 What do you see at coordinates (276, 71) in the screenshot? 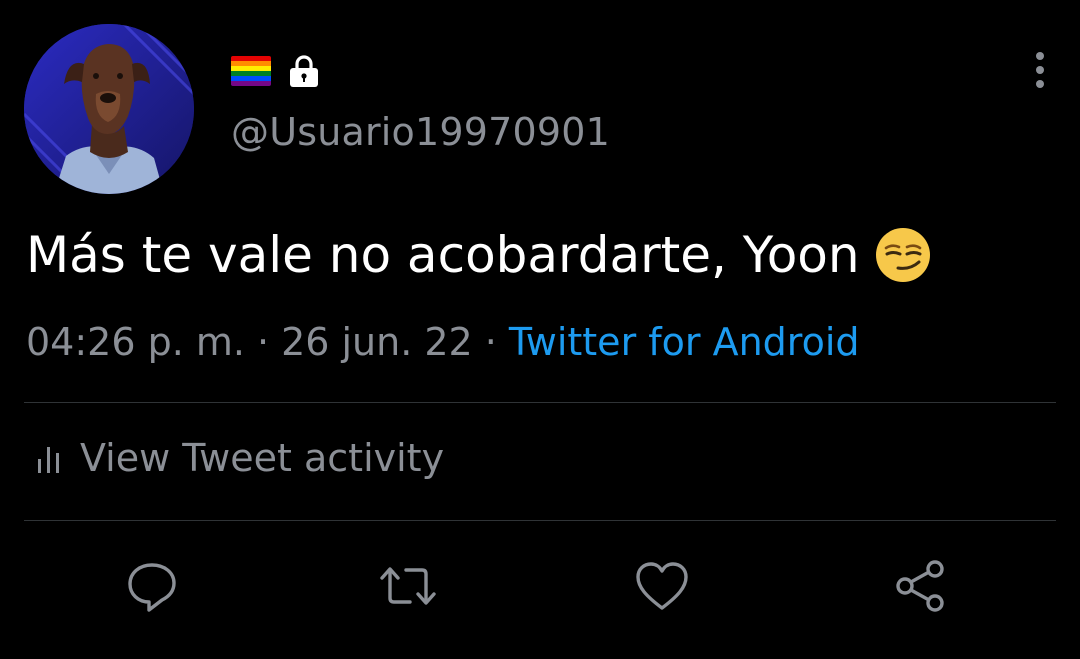
I see `display-name-row` at bounding box center [276, 71].